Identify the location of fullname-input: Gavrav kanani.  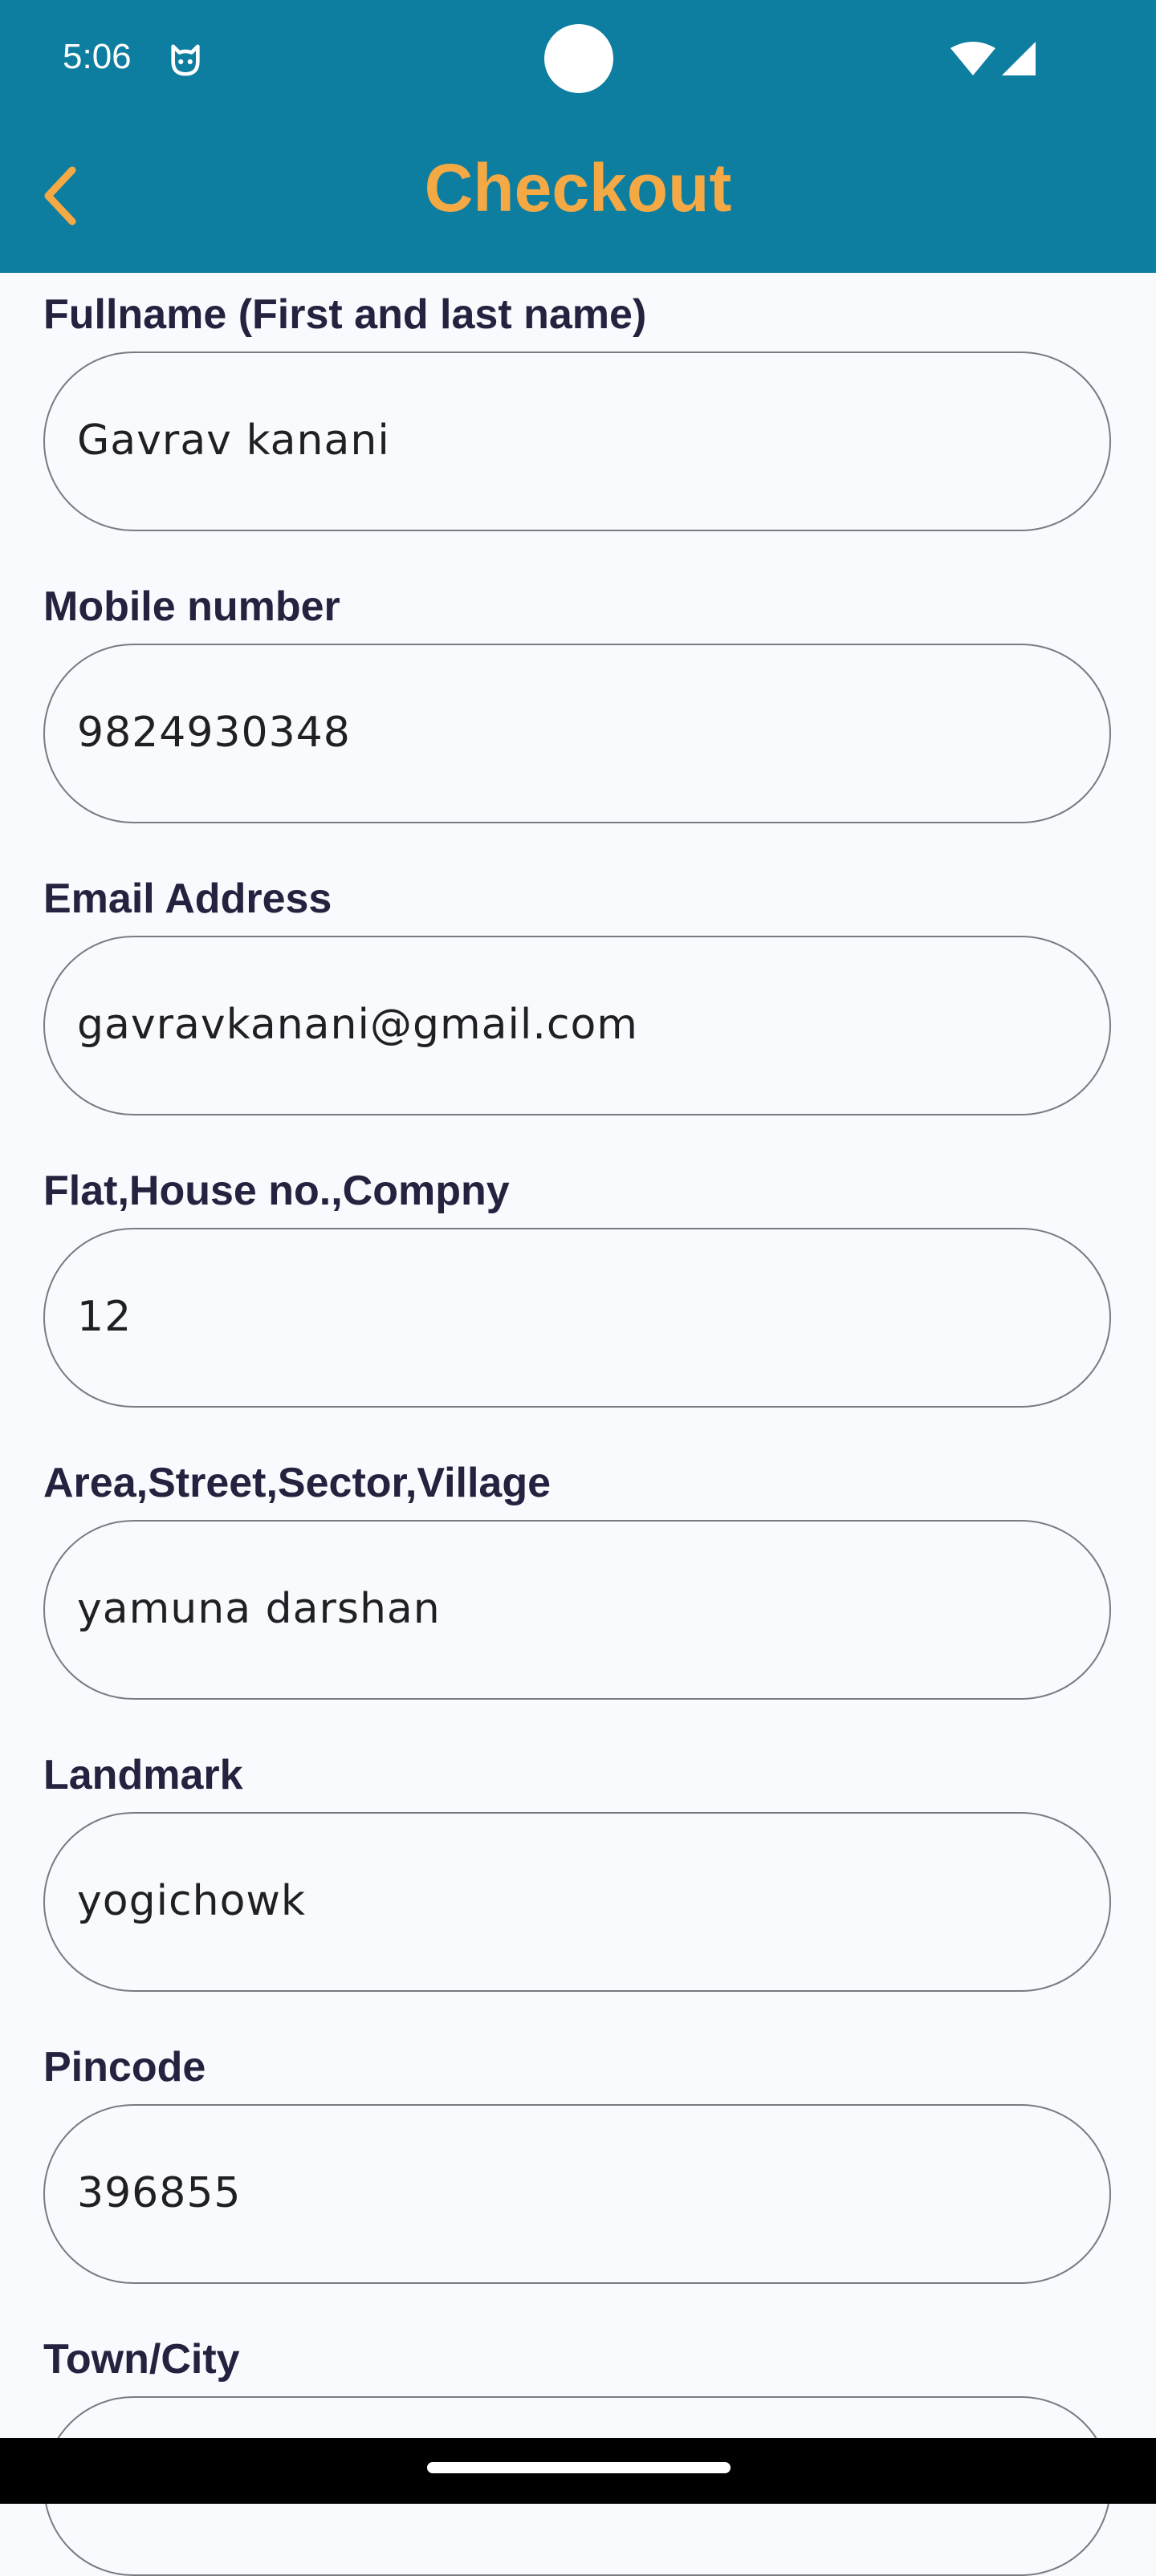
(577, 441).